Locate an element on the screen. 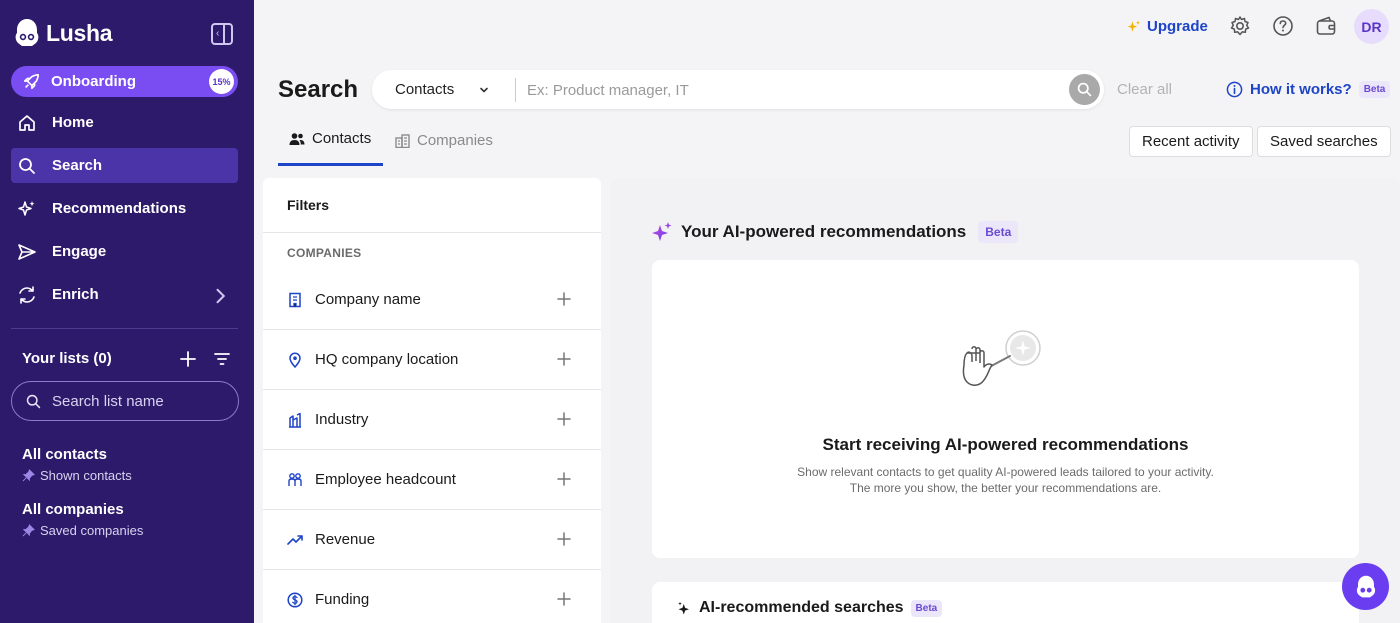 The width and height of the screenshot is (1400, 623). tab-label: Contacts is located at coordinates (342, 138).